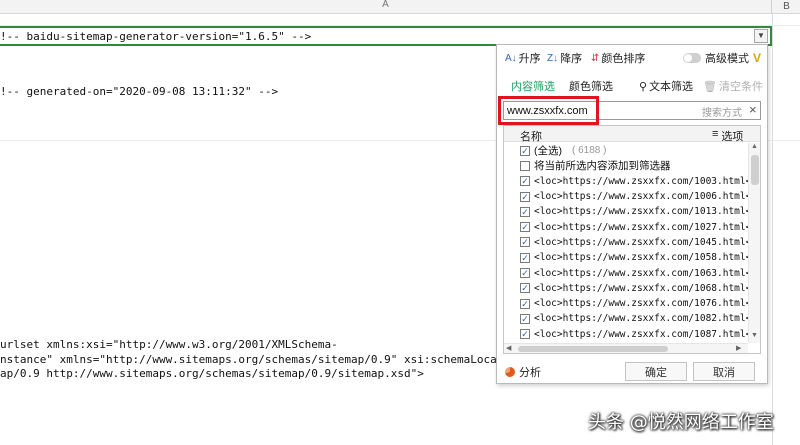 Image resolution: width=800 pixels, height=445 pixels. What do you see at coordinates (740, 87) in the screenshot?
I see `clear-conditions-label: 清空条件` at bounding box center [740, 87].